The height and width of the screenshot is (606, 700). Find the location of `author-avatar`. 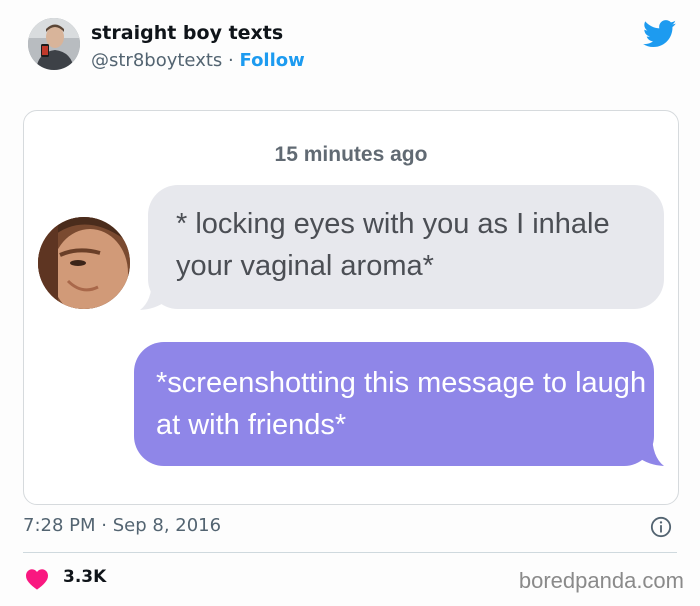

author-avatar is located at coordinates (54, 44).